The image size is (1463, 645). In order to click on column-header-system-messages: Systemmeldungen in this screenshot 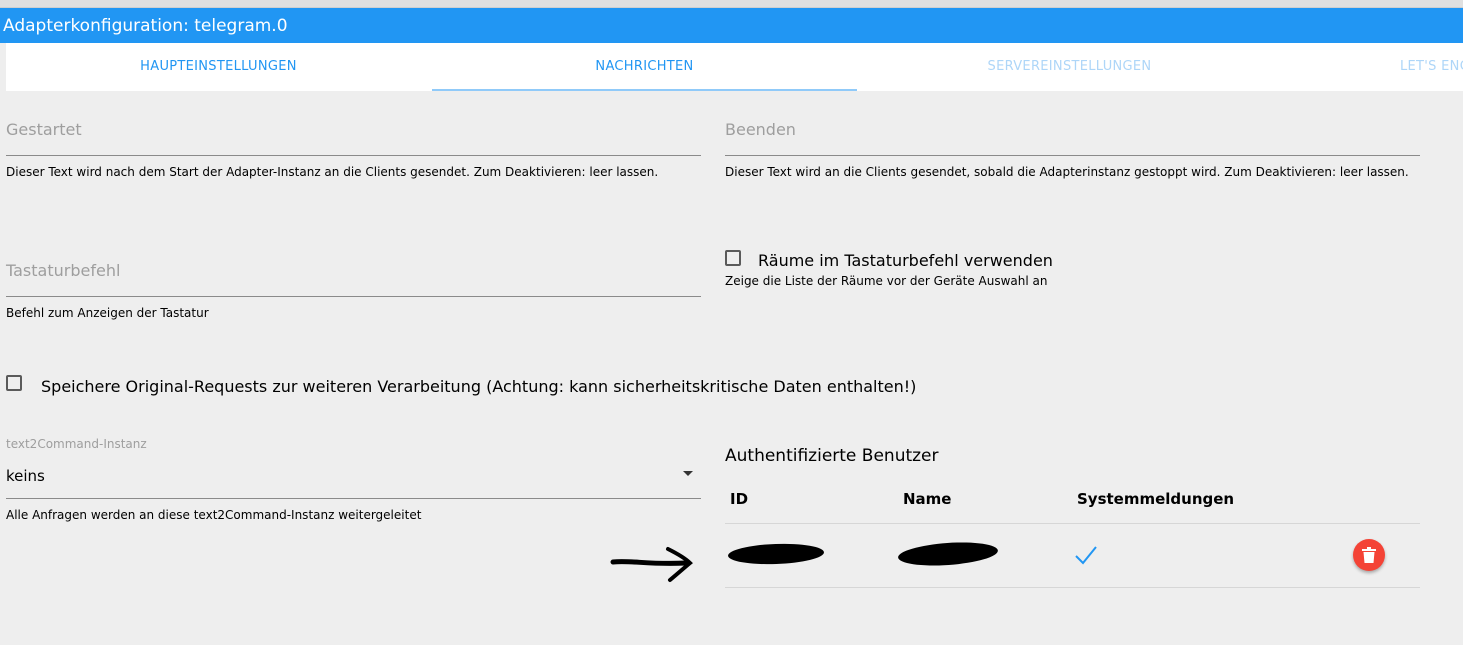, I will do `click(1156, 499)`.